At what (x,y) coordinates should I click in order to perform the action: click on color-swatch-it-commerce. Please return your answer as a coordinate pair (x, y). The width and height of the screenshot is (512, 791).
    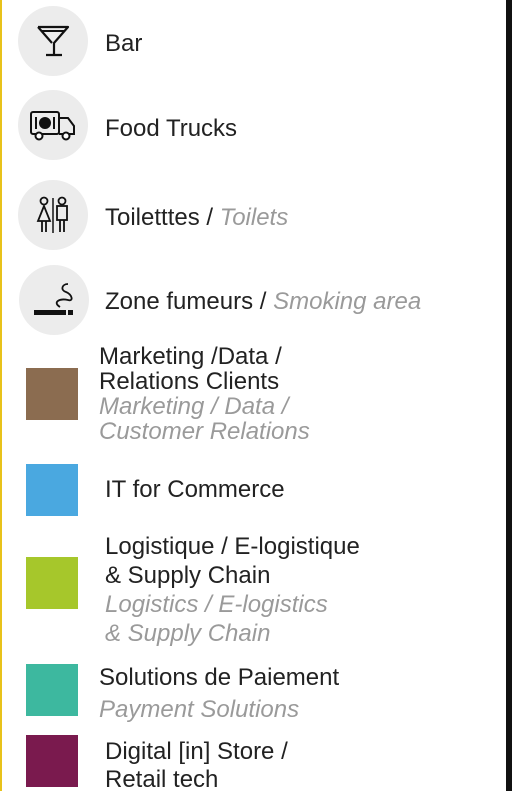
    Looking at the image, I should click on (52, 490).